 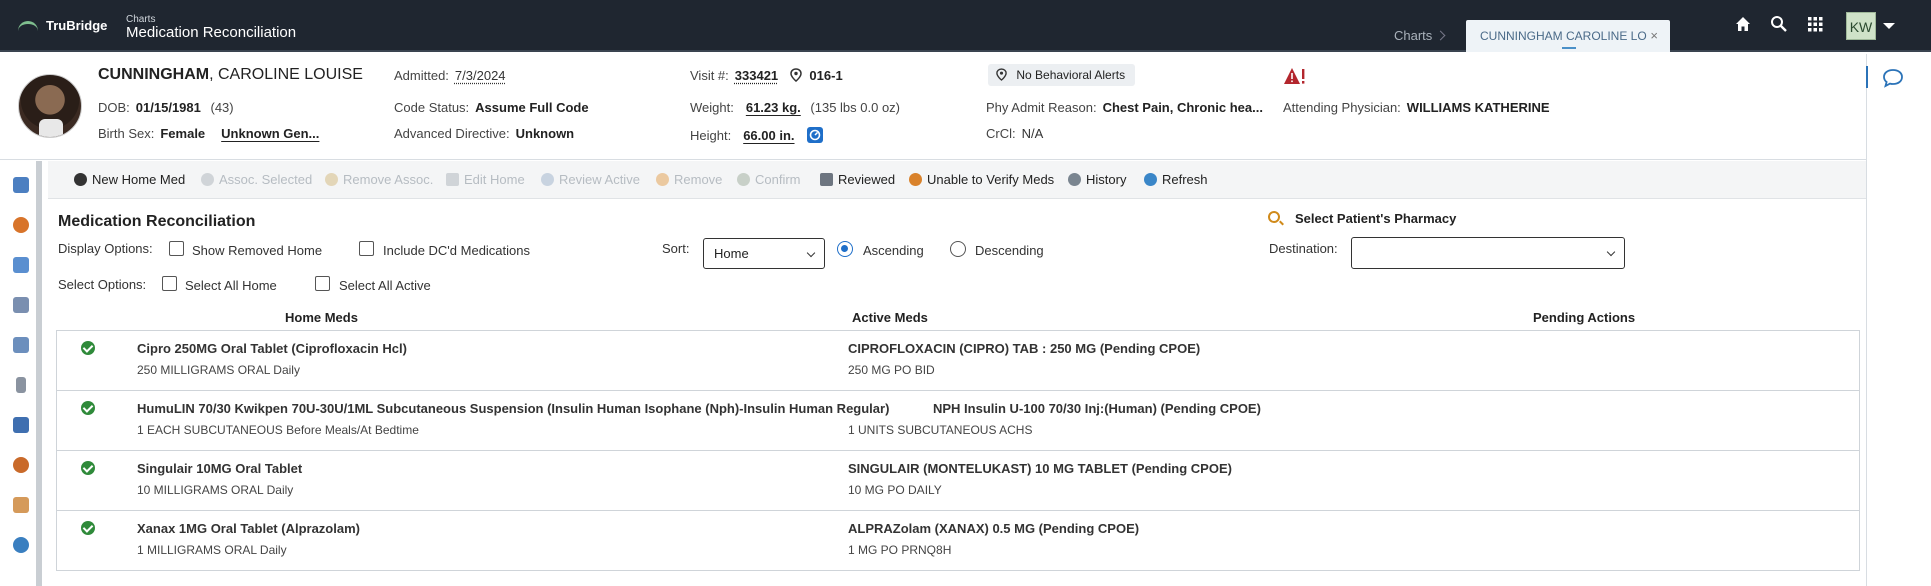 What do you see at coordinates (895, 490) in the screenshot?
I see `active-med-sig: 10 MG PO DAILY` at bounding box center [895, 490].